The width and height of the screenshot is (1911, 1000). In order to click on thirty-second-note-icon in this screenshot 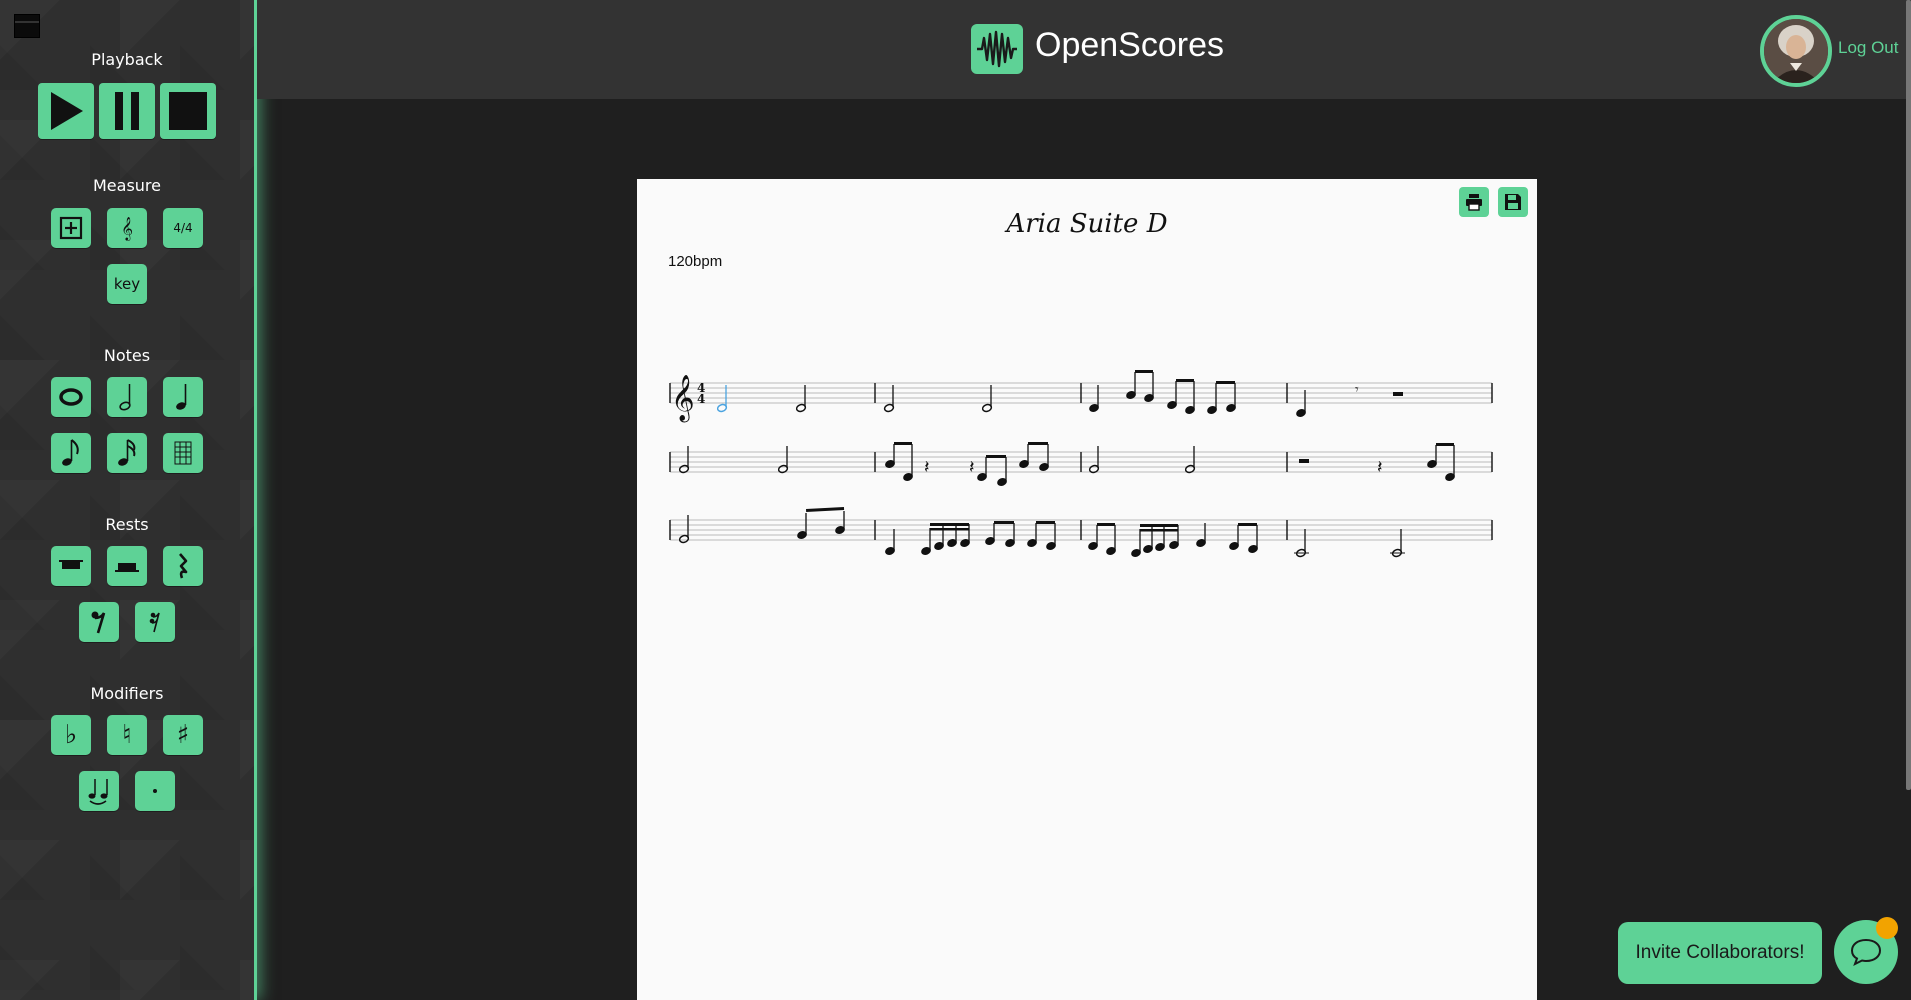, I will do `click(183, 453)`.